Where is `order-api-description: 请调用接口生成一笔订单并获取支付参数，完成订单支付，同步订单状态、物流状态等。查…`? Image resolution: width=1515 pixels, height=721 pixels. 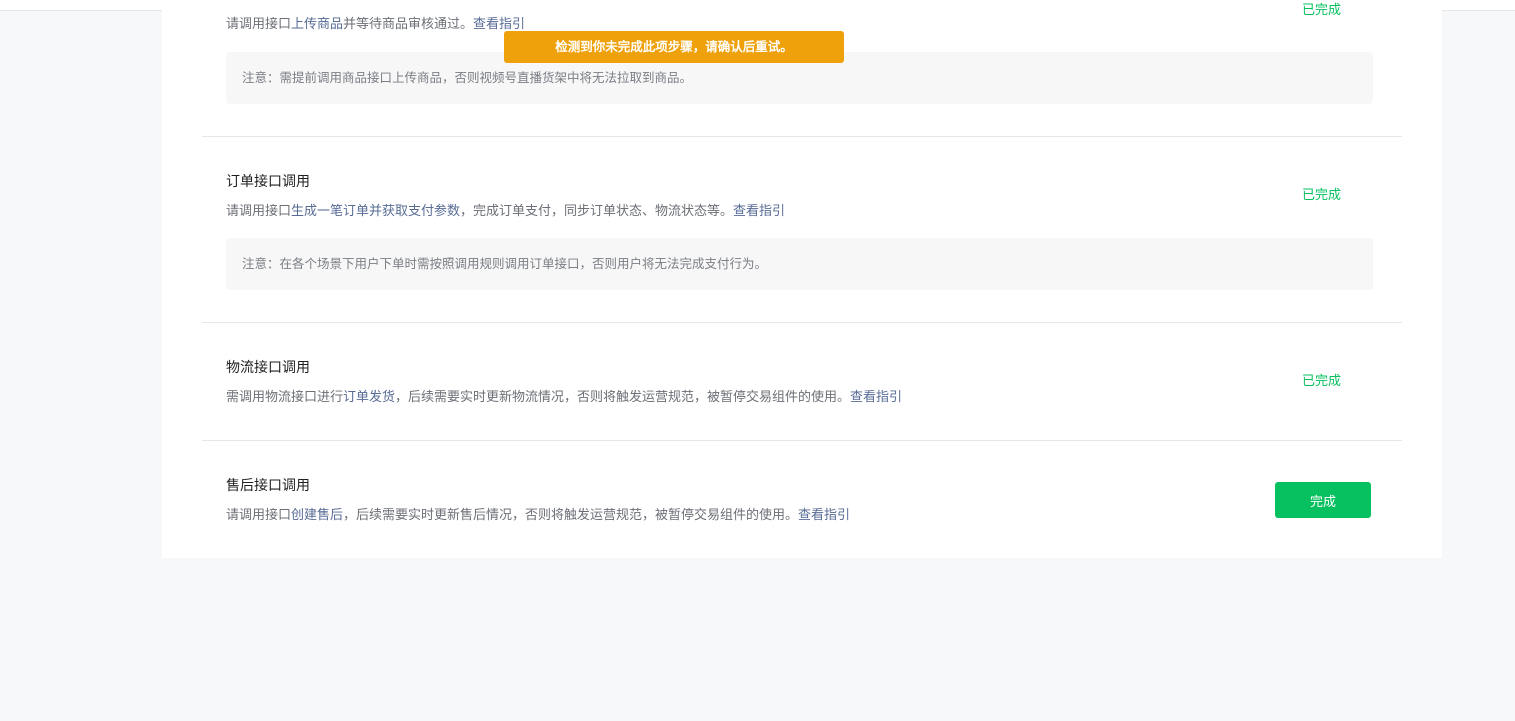 order-api-description: 请调用接口生成一笔订单并获取支付参数，完成订单支付，同步订单状态、物流状态等。查… is located at coordinates (506, 211).